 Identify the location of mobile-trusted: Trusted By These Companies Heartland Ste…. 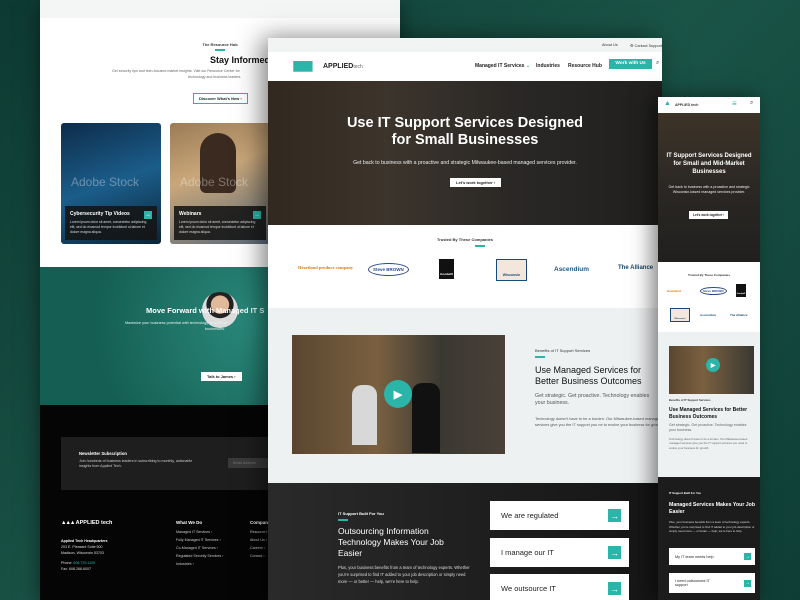
(709, 297).